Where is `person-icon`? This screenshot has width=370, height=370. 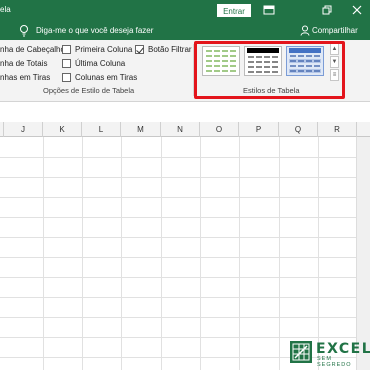 person-icon is located at coordinates (305, 30).